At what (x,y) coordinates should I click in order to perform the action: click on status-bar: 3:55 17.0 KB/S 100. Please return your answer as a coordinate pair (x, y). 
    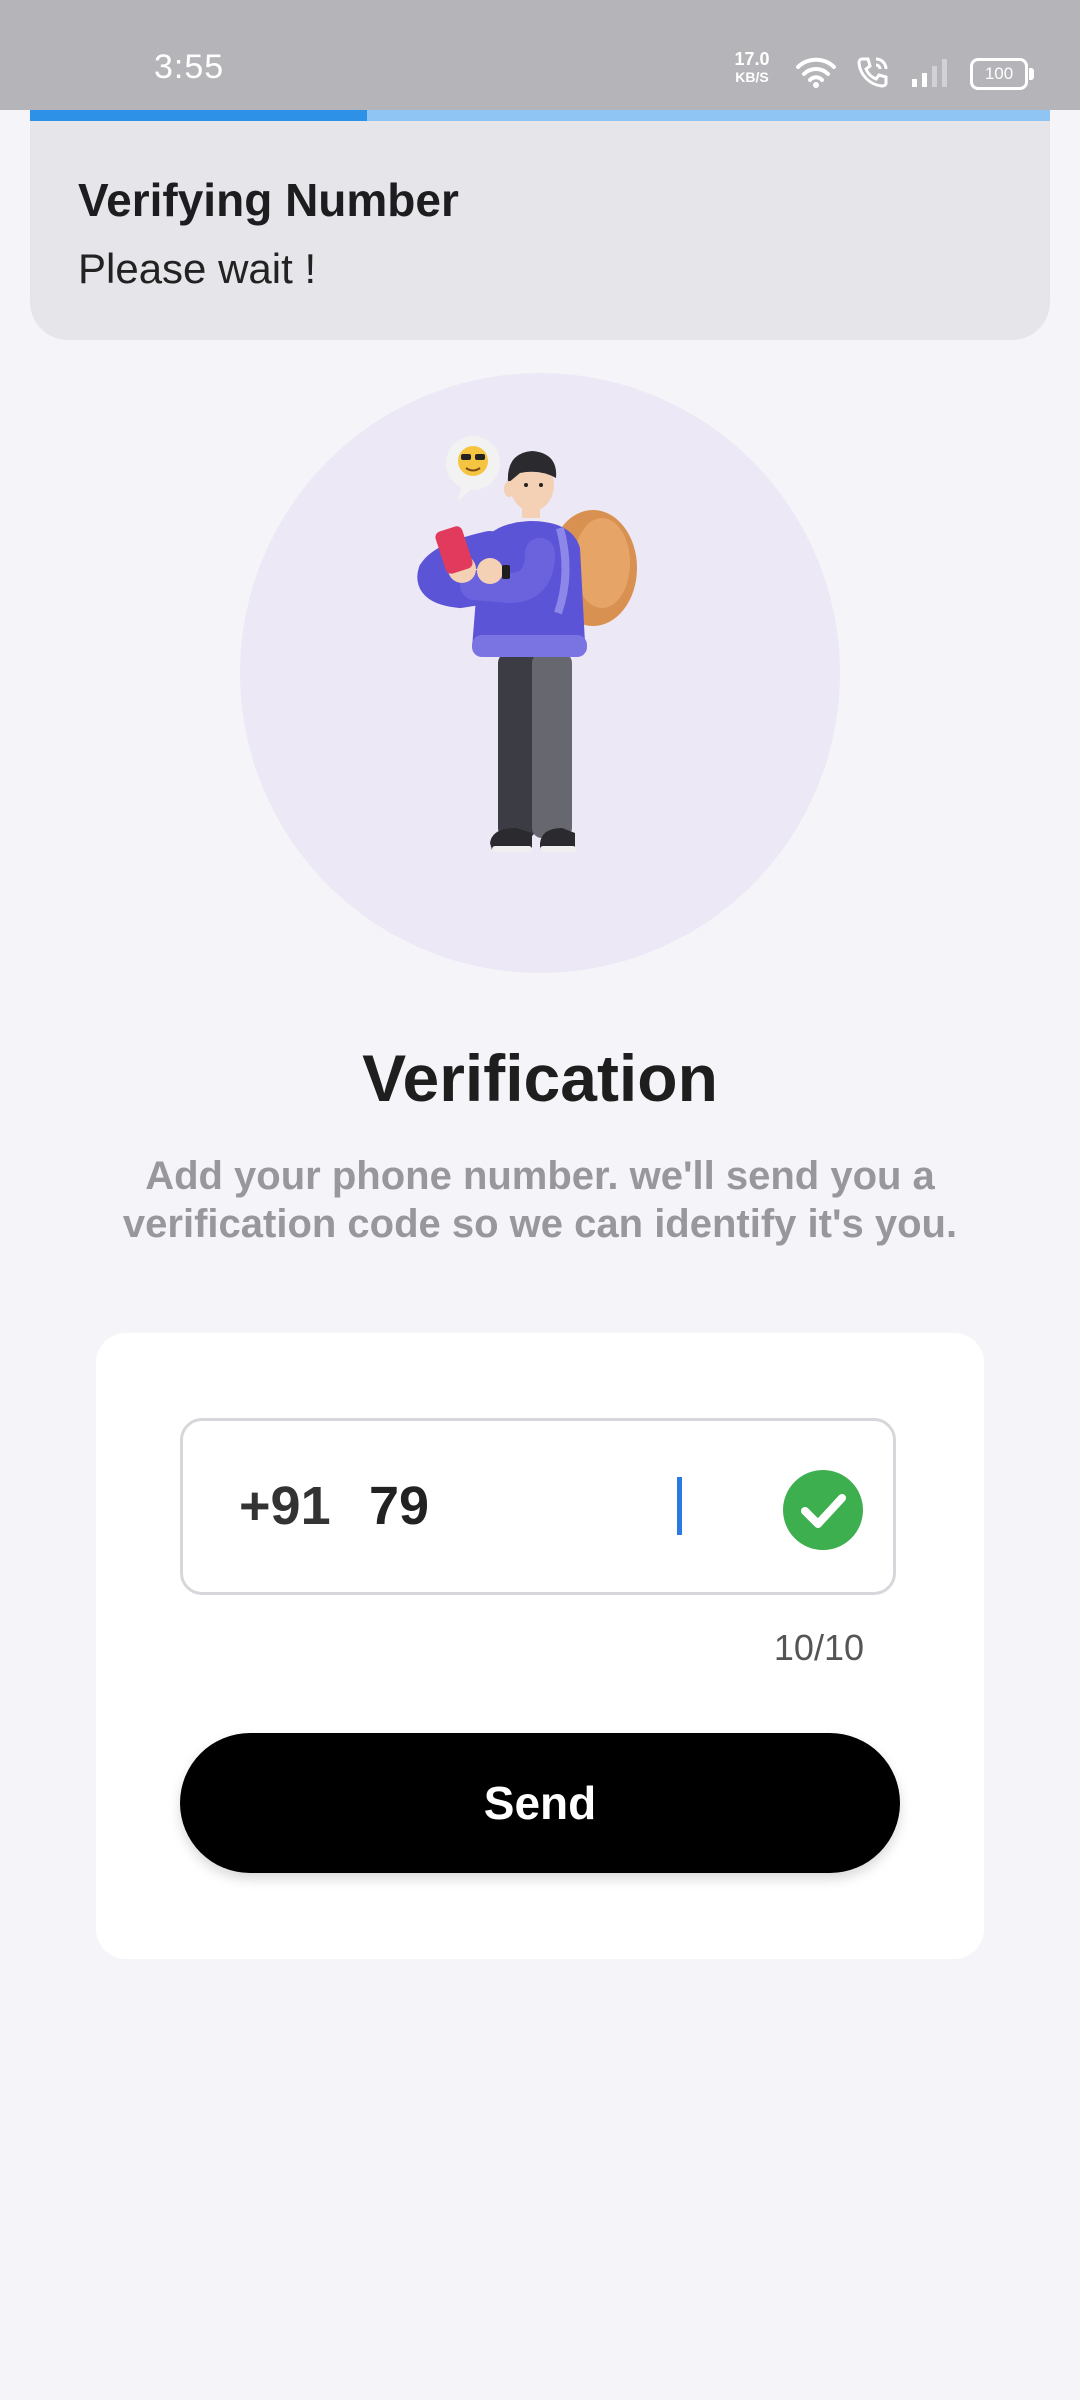
    Looking at the image, I should click on (540, 55).